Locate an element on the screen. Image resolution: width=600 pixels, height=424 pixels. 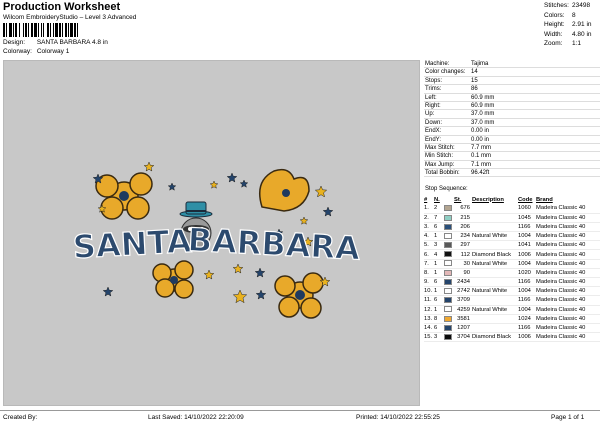
info-label: Machine: is located at coordinates (437, 64).